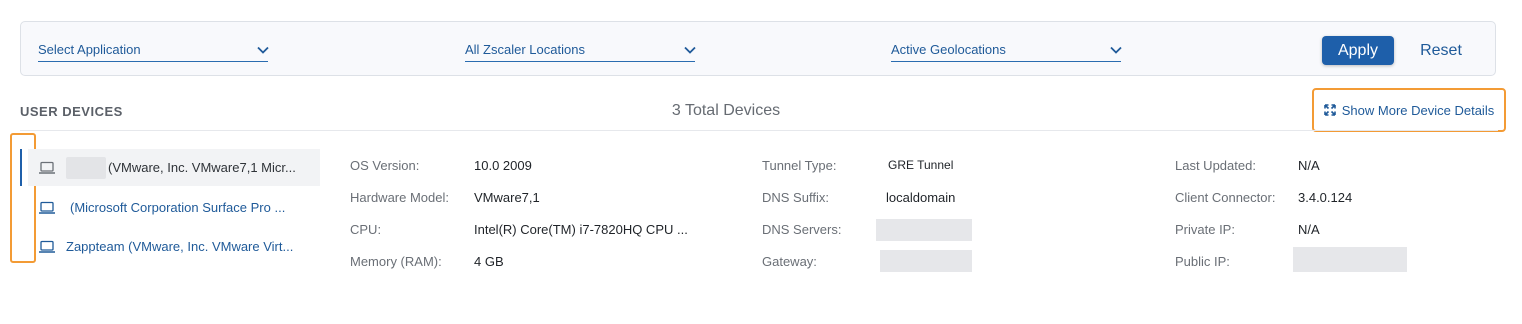 This screenshot has width=1522, height=324. I want to click on tunnel-type-label: Tunnel Type:, so click(799, 165).